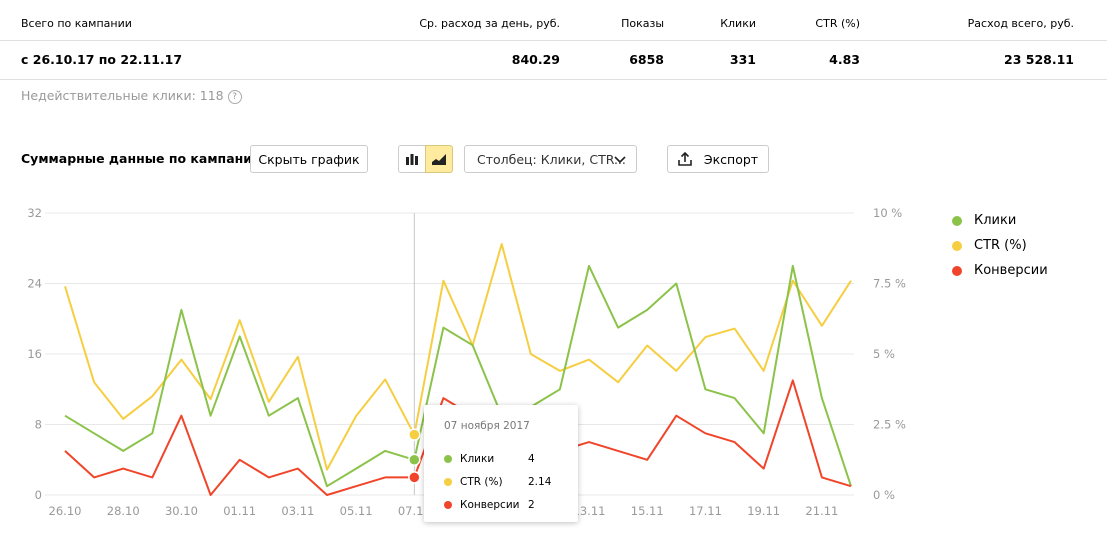 The image size is (1107, 544). I want to click on summary-ctr: 4.83, so click(844, 59).